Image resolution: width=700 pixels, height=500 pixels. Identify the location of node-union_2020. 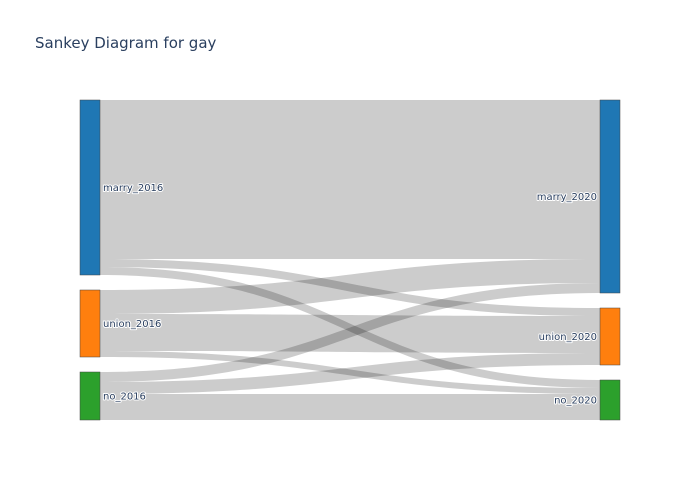
(610, 336).